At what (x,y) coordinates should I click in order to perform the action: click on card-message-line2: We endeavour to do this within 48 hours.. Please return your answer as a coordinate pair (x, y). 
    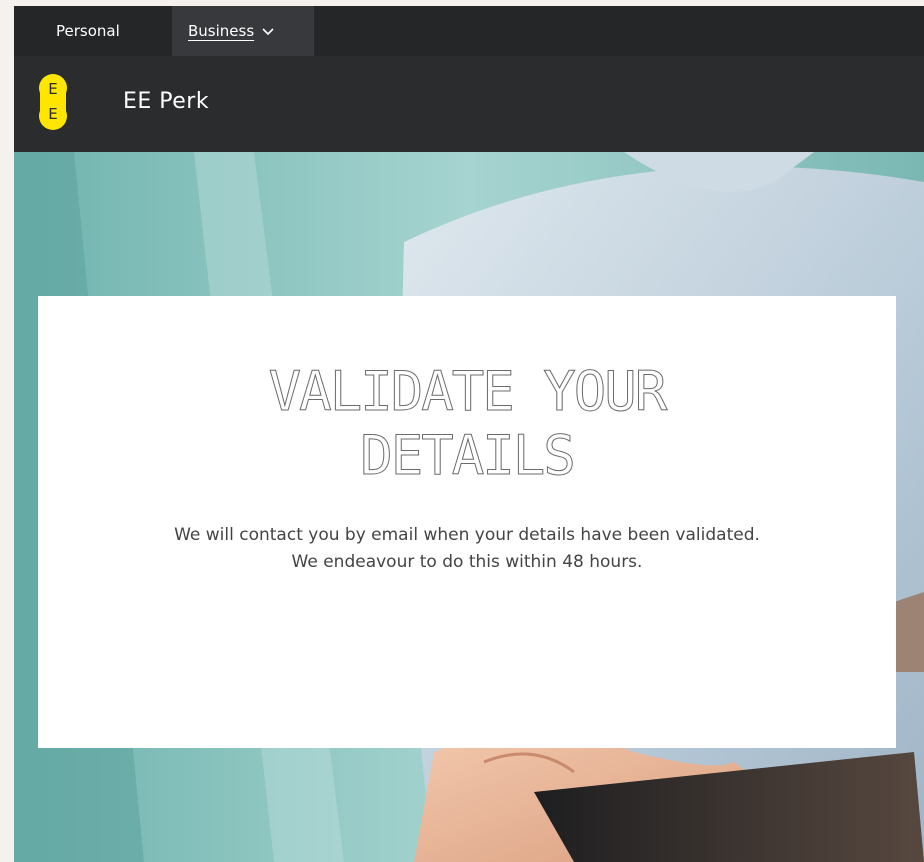
    Looking at the image, I should click on (467, 562).